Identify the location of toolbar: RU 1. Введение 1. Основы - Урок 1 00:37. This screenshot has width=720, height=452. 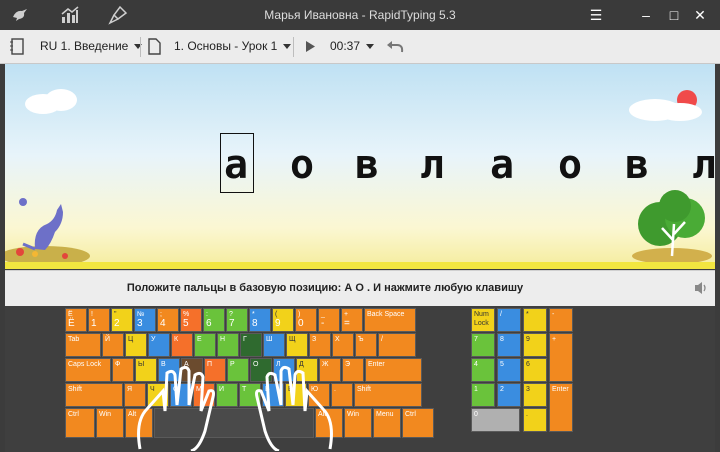
(360, 47).